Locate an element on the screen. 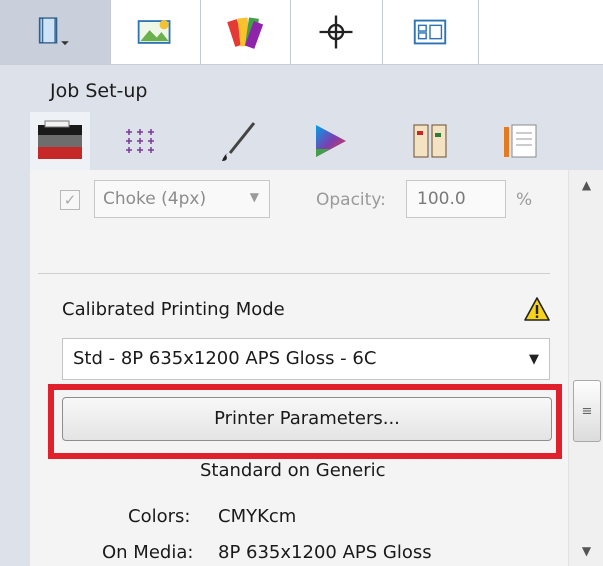 This screenshot has height=566, width=603. opacity-field: 100.0 is located at coordinates (456, 199).